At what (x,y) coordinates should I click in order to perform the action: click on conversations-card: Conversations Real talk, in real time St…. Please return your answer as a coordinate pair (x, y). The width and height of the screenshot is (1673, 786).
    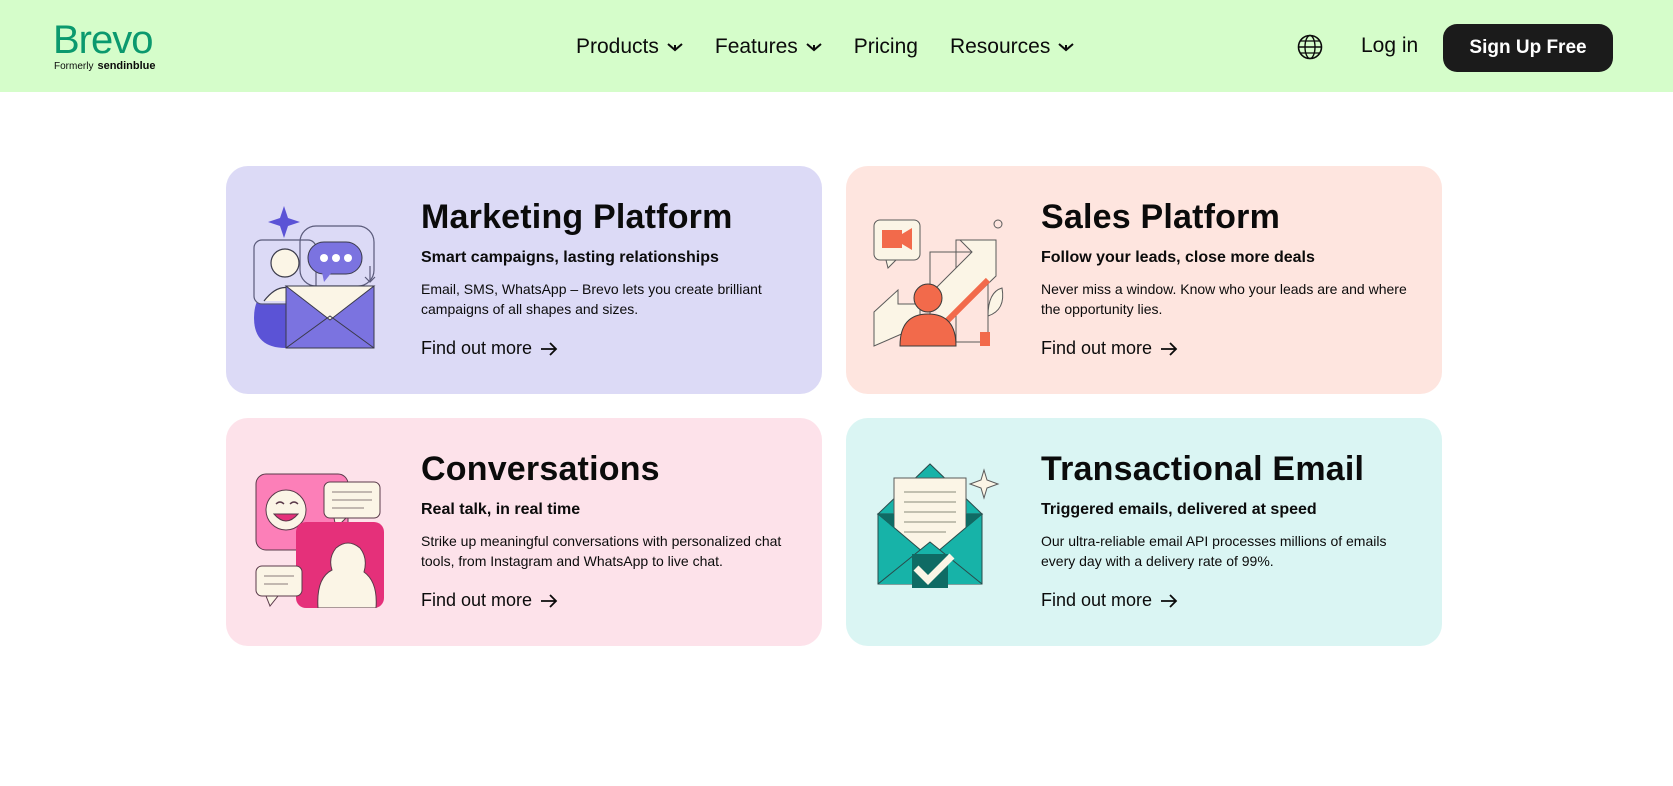
    Looking at the image, I should click on (524, 532).